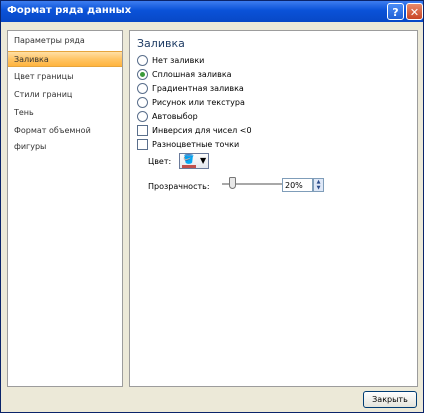 The image size is (424, 413). I want to click on sidebar-item-border-color: Цвет границы, so click(65, 77).